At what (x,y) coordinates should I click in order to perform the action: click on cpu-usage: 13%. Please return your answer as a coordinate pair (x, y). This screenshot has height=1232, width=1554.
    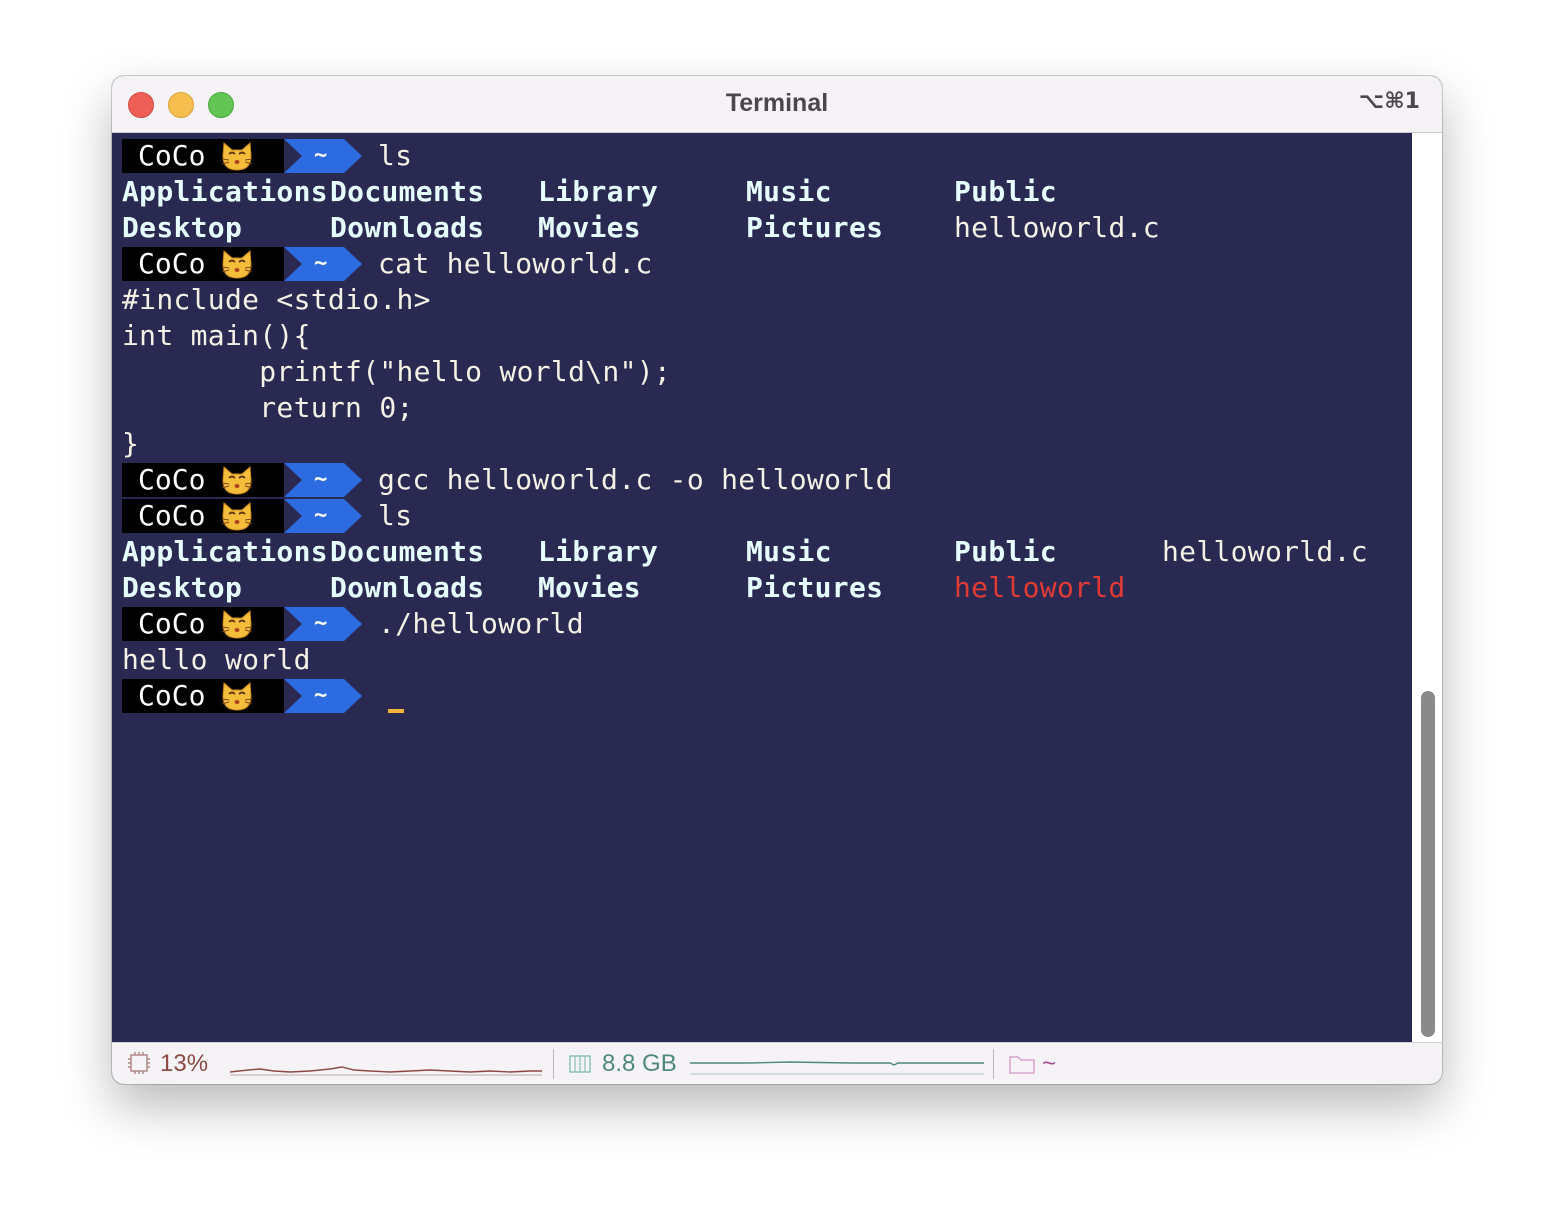
    Looking at the image, I should click on (184, 1063).